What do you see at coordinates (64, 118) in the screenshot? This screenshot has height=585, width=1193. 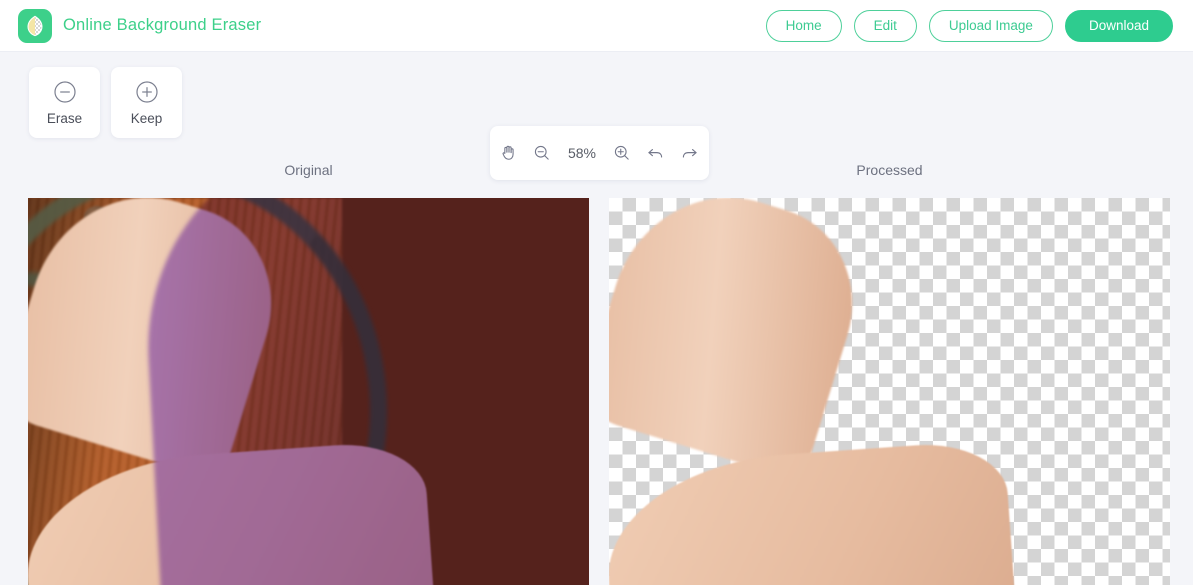 I see `erase-tool-label: Erase` at bounding box center [64, 118].